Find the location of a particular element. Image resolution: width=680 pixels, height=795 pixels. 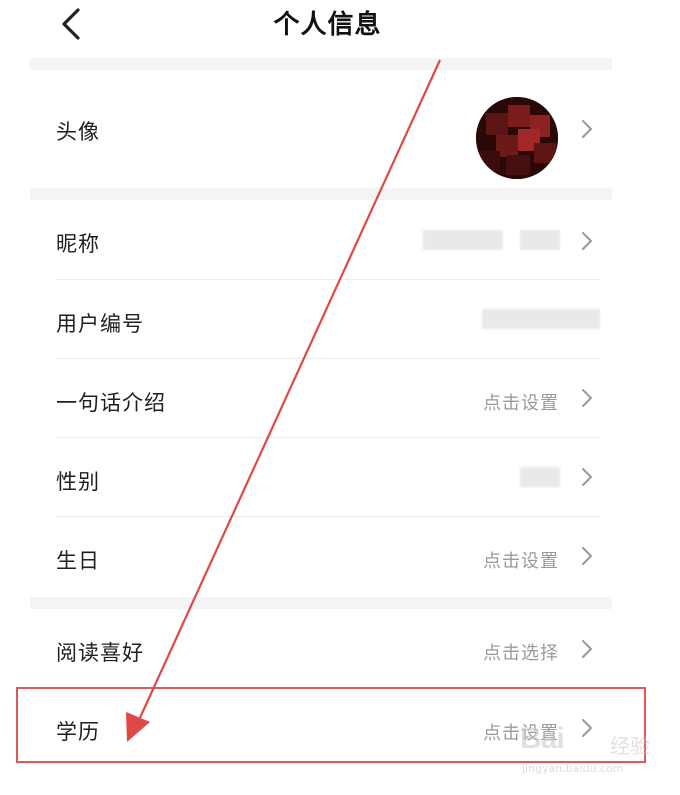

row-reading-label: 阅读喜好 is located at coordinates (100, 653).